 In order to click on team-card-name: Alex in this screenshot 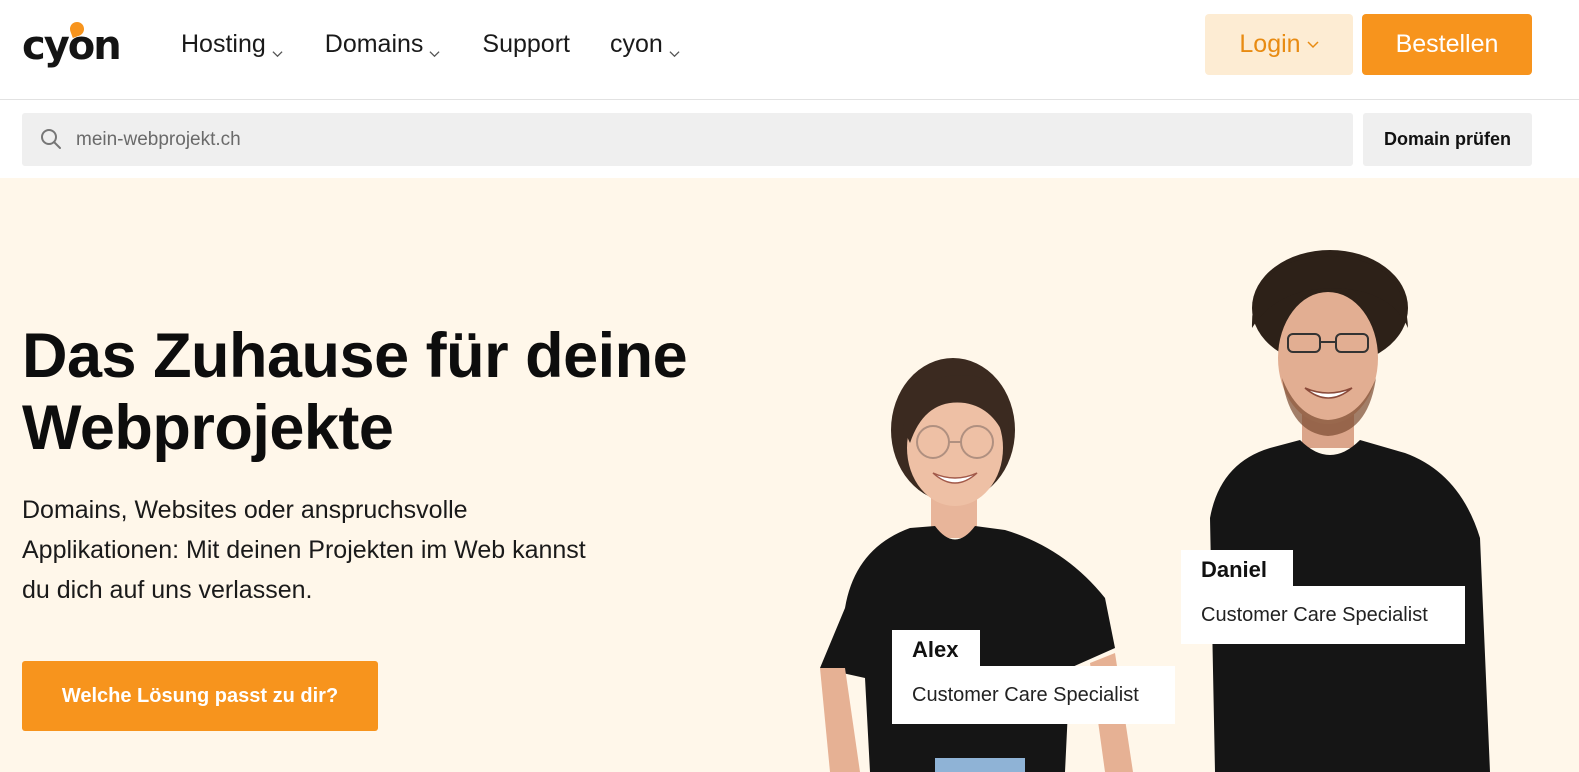, I will do `click(936, 650)`.